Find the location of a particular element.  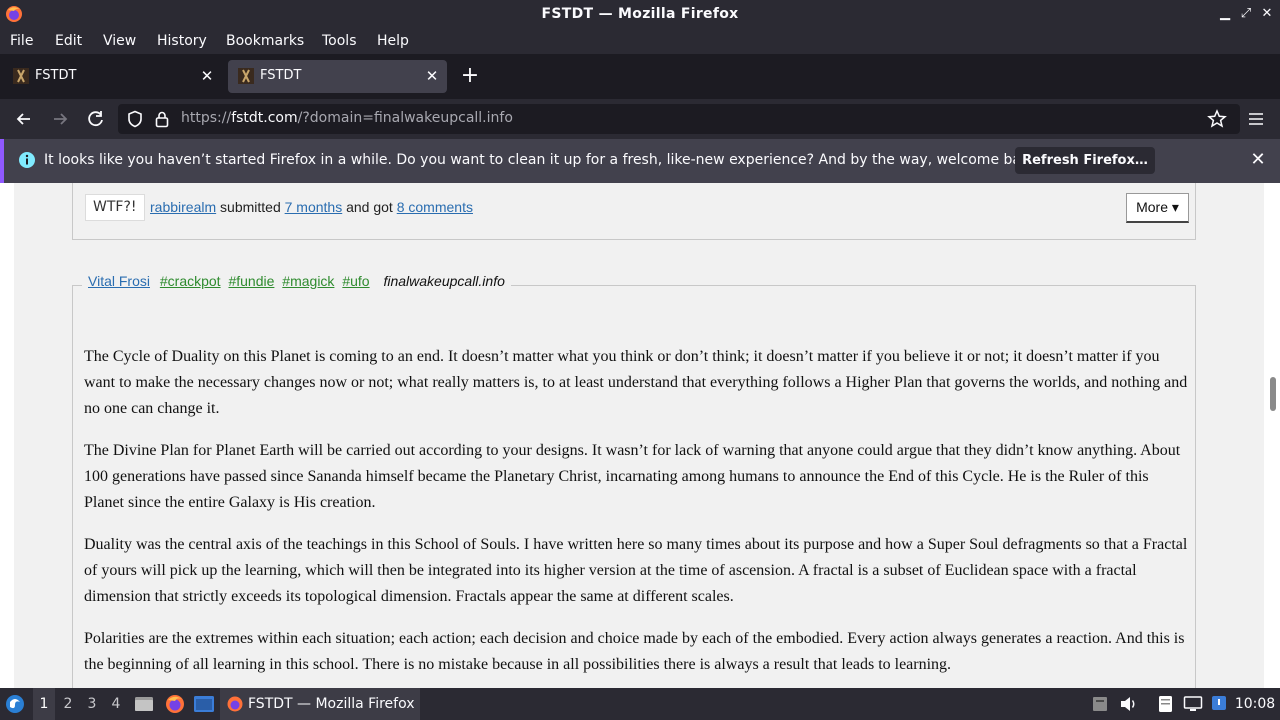

notes-icon is located at coordinates (1166, 704).